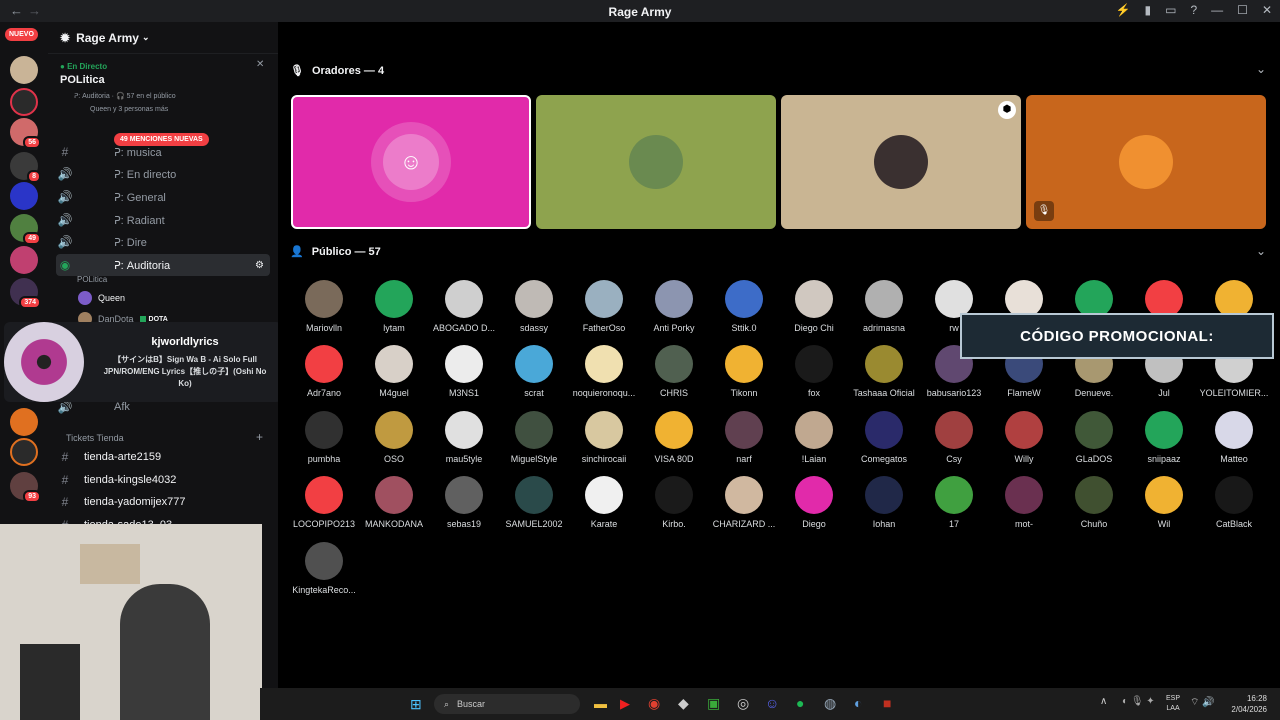 The image size is (1280, 720). I want to click on pin-icon: ▮, so click(1148, 10).